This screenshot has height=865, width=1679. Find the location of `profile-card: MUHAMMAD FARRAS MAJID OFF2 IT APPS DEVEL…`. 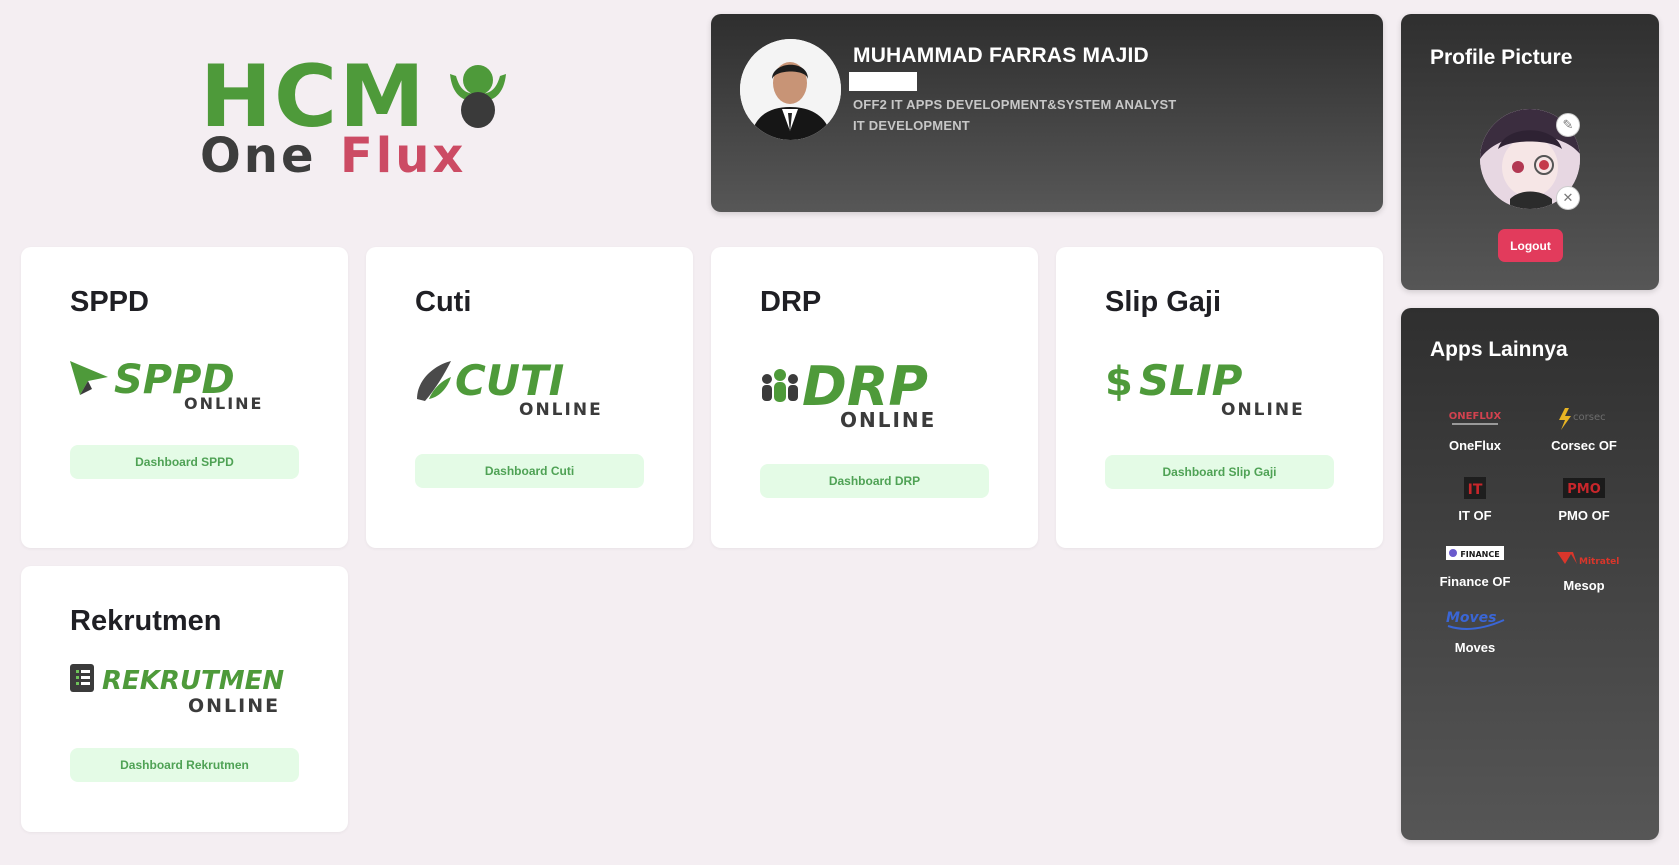

profile-card: MUHAMMAD FARRAS MAJID OFF2 IT APPS DEVEL… is located at coordinates (1047, 113).